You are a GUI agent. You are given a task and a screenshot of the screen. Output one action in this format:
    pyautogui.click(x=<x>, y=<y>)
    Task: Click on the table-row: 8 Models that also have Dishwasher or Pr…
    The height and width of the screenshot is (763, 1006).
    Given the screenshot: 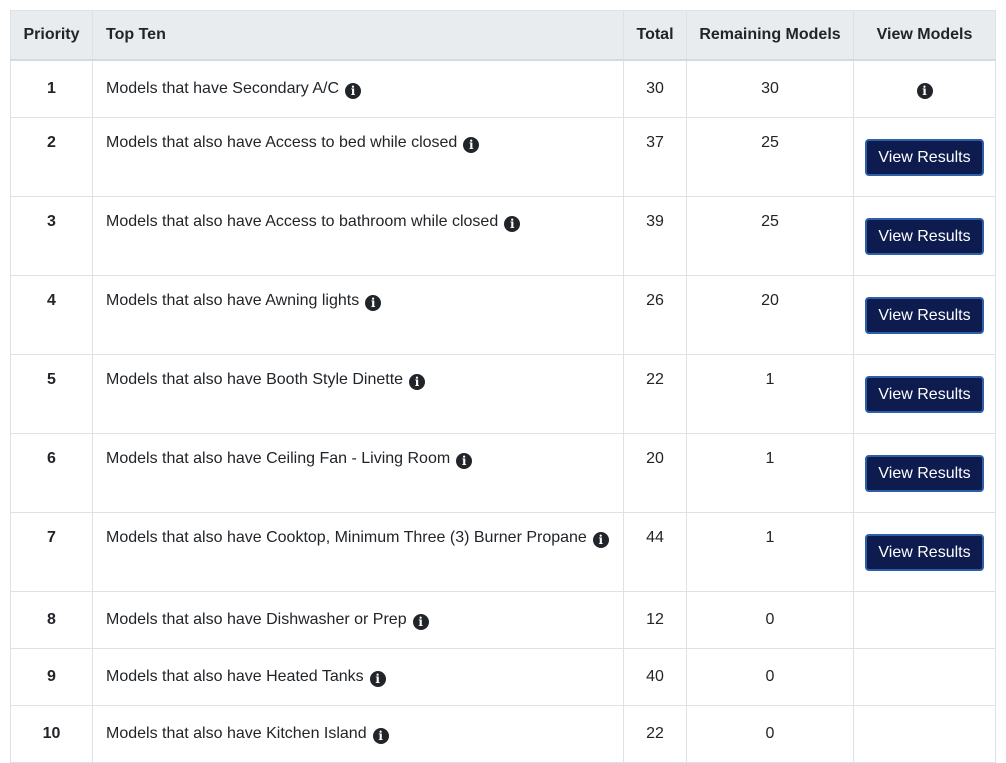 What is the action you would take?
    pyautogui.click(x=503, y=620)
    